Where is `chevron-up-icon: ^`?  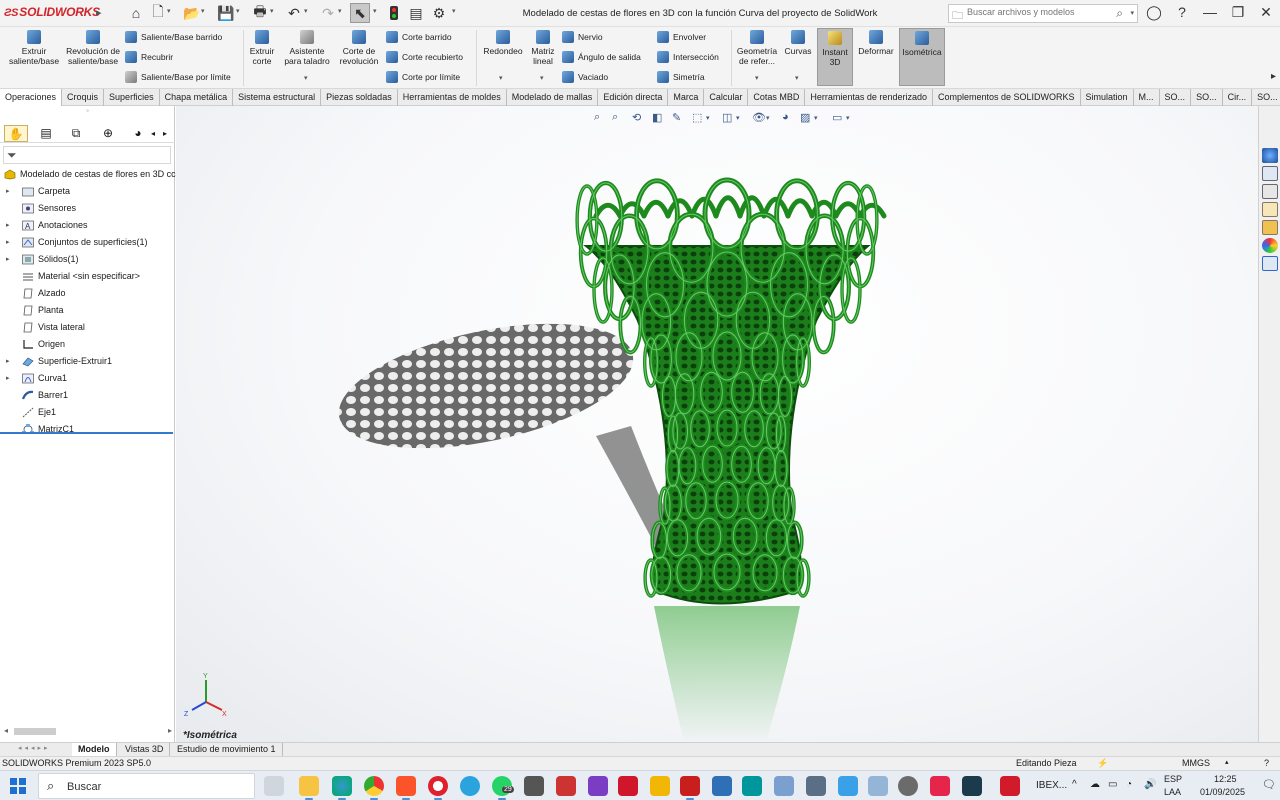 chevron-up-icon: ^ is located at coordinates (1074, 784).